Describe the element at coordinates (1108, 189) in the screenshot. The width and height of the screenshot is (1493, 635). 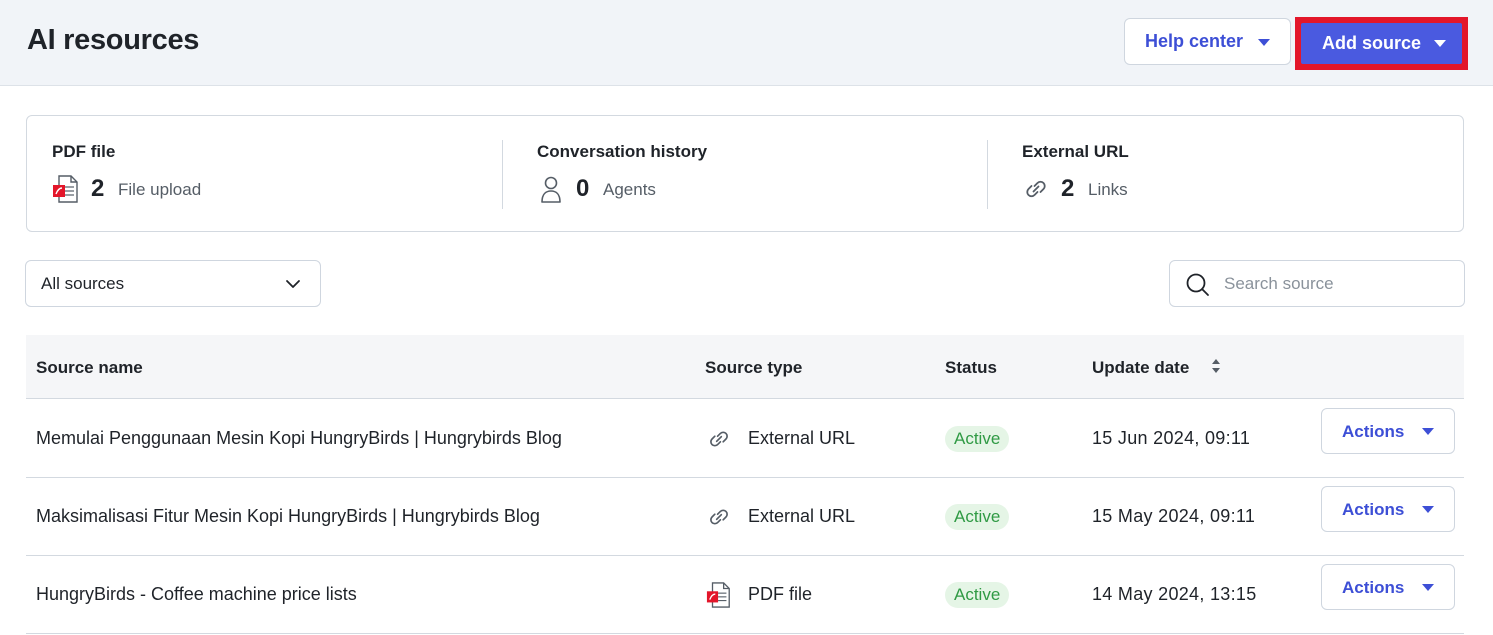
I see `summary-unit: Links` at that location.